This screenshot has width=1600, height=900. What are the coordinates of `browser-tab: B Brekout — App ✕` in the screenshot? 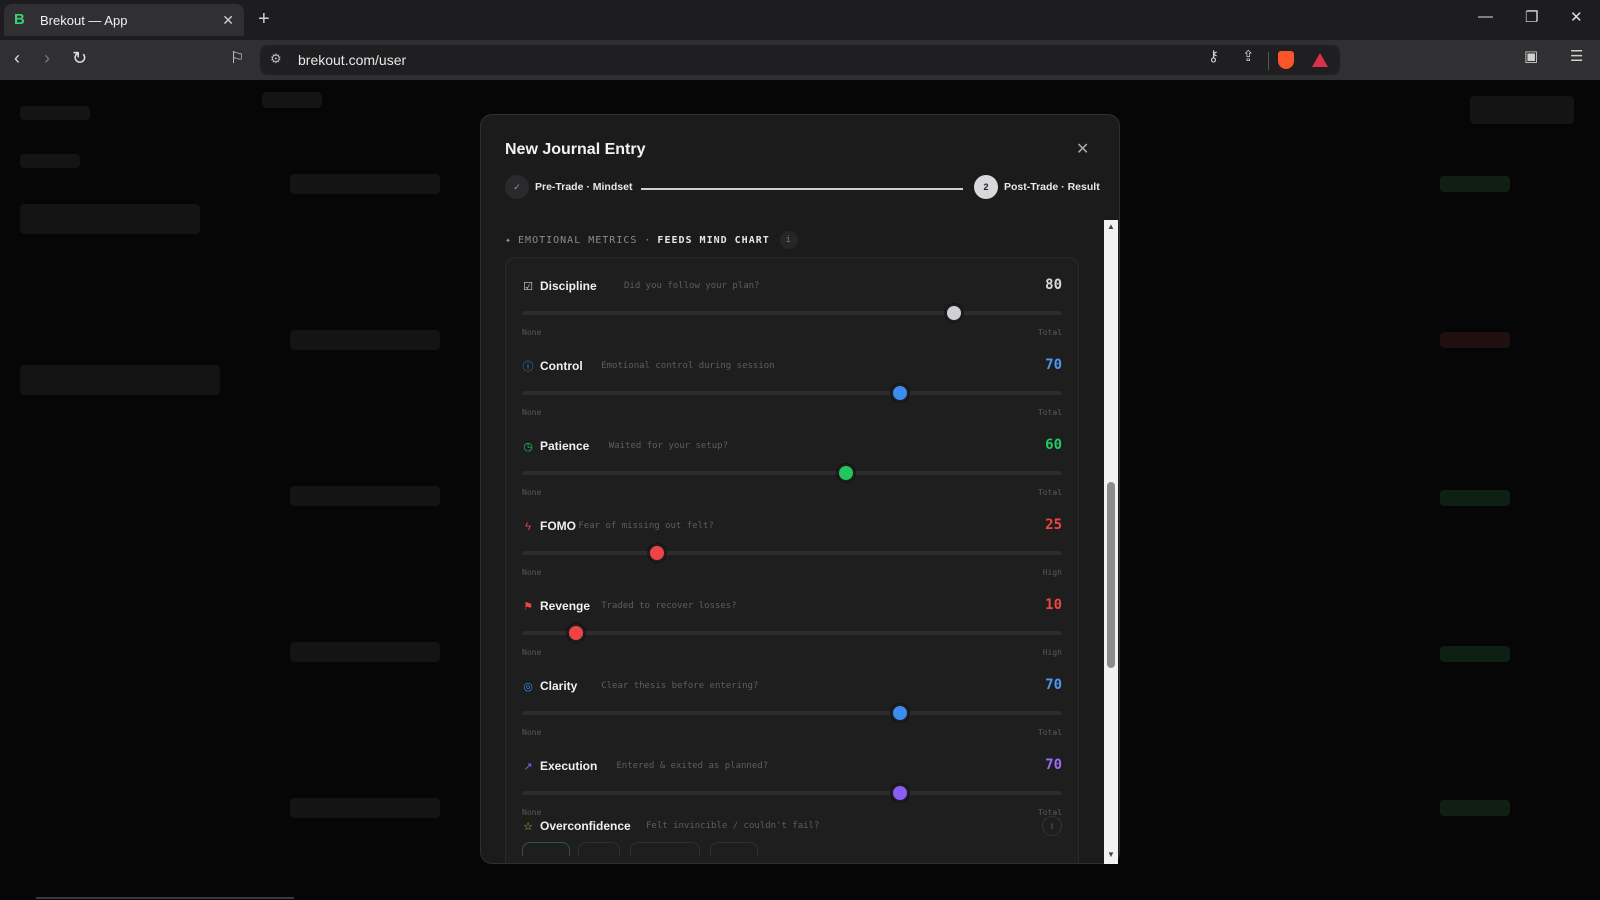 It's located at (124, 20).